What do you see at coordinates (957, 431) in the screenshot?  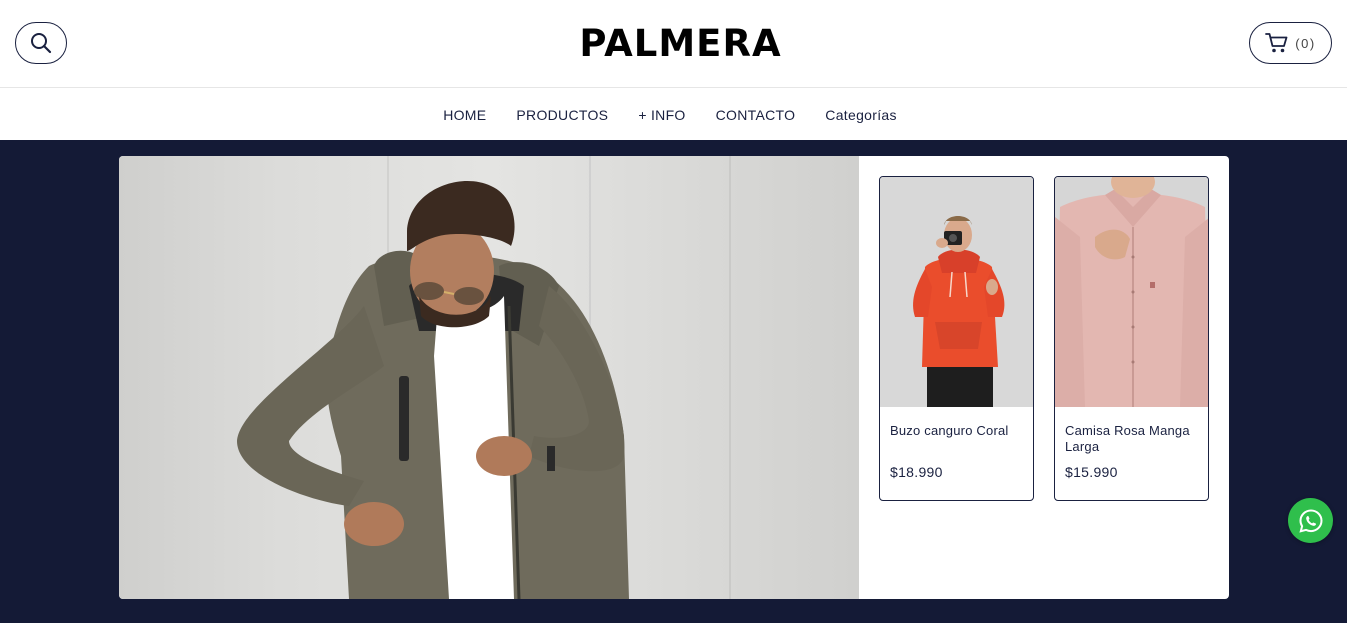 I see `product-name: Buzo canguro Coral` at bounding box center [957, 431].